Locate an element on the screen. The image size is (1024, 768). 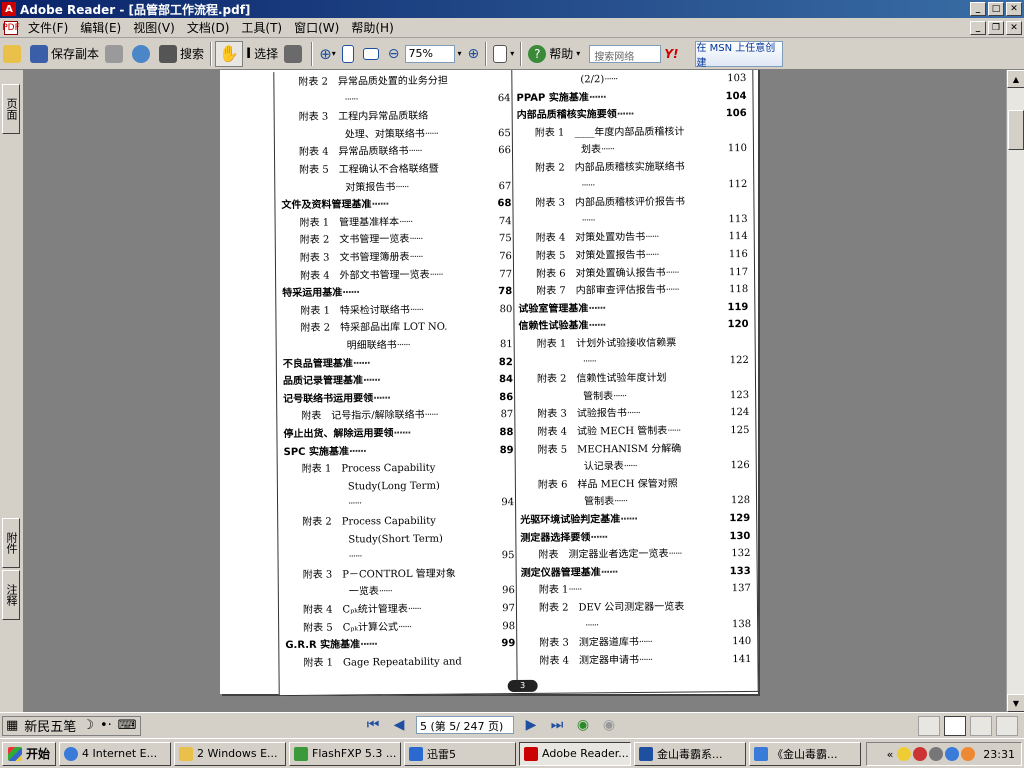
open-button is located at coordinates (13, 54).